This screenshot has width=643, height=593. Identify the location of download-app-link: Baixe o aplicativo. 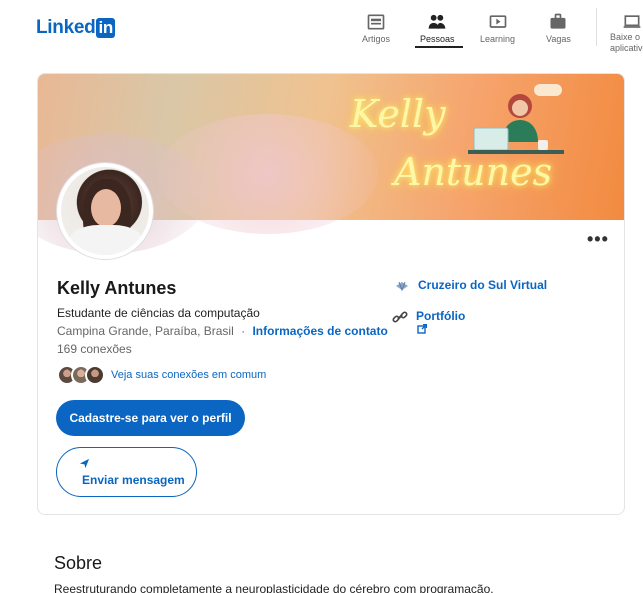
(626, 33).